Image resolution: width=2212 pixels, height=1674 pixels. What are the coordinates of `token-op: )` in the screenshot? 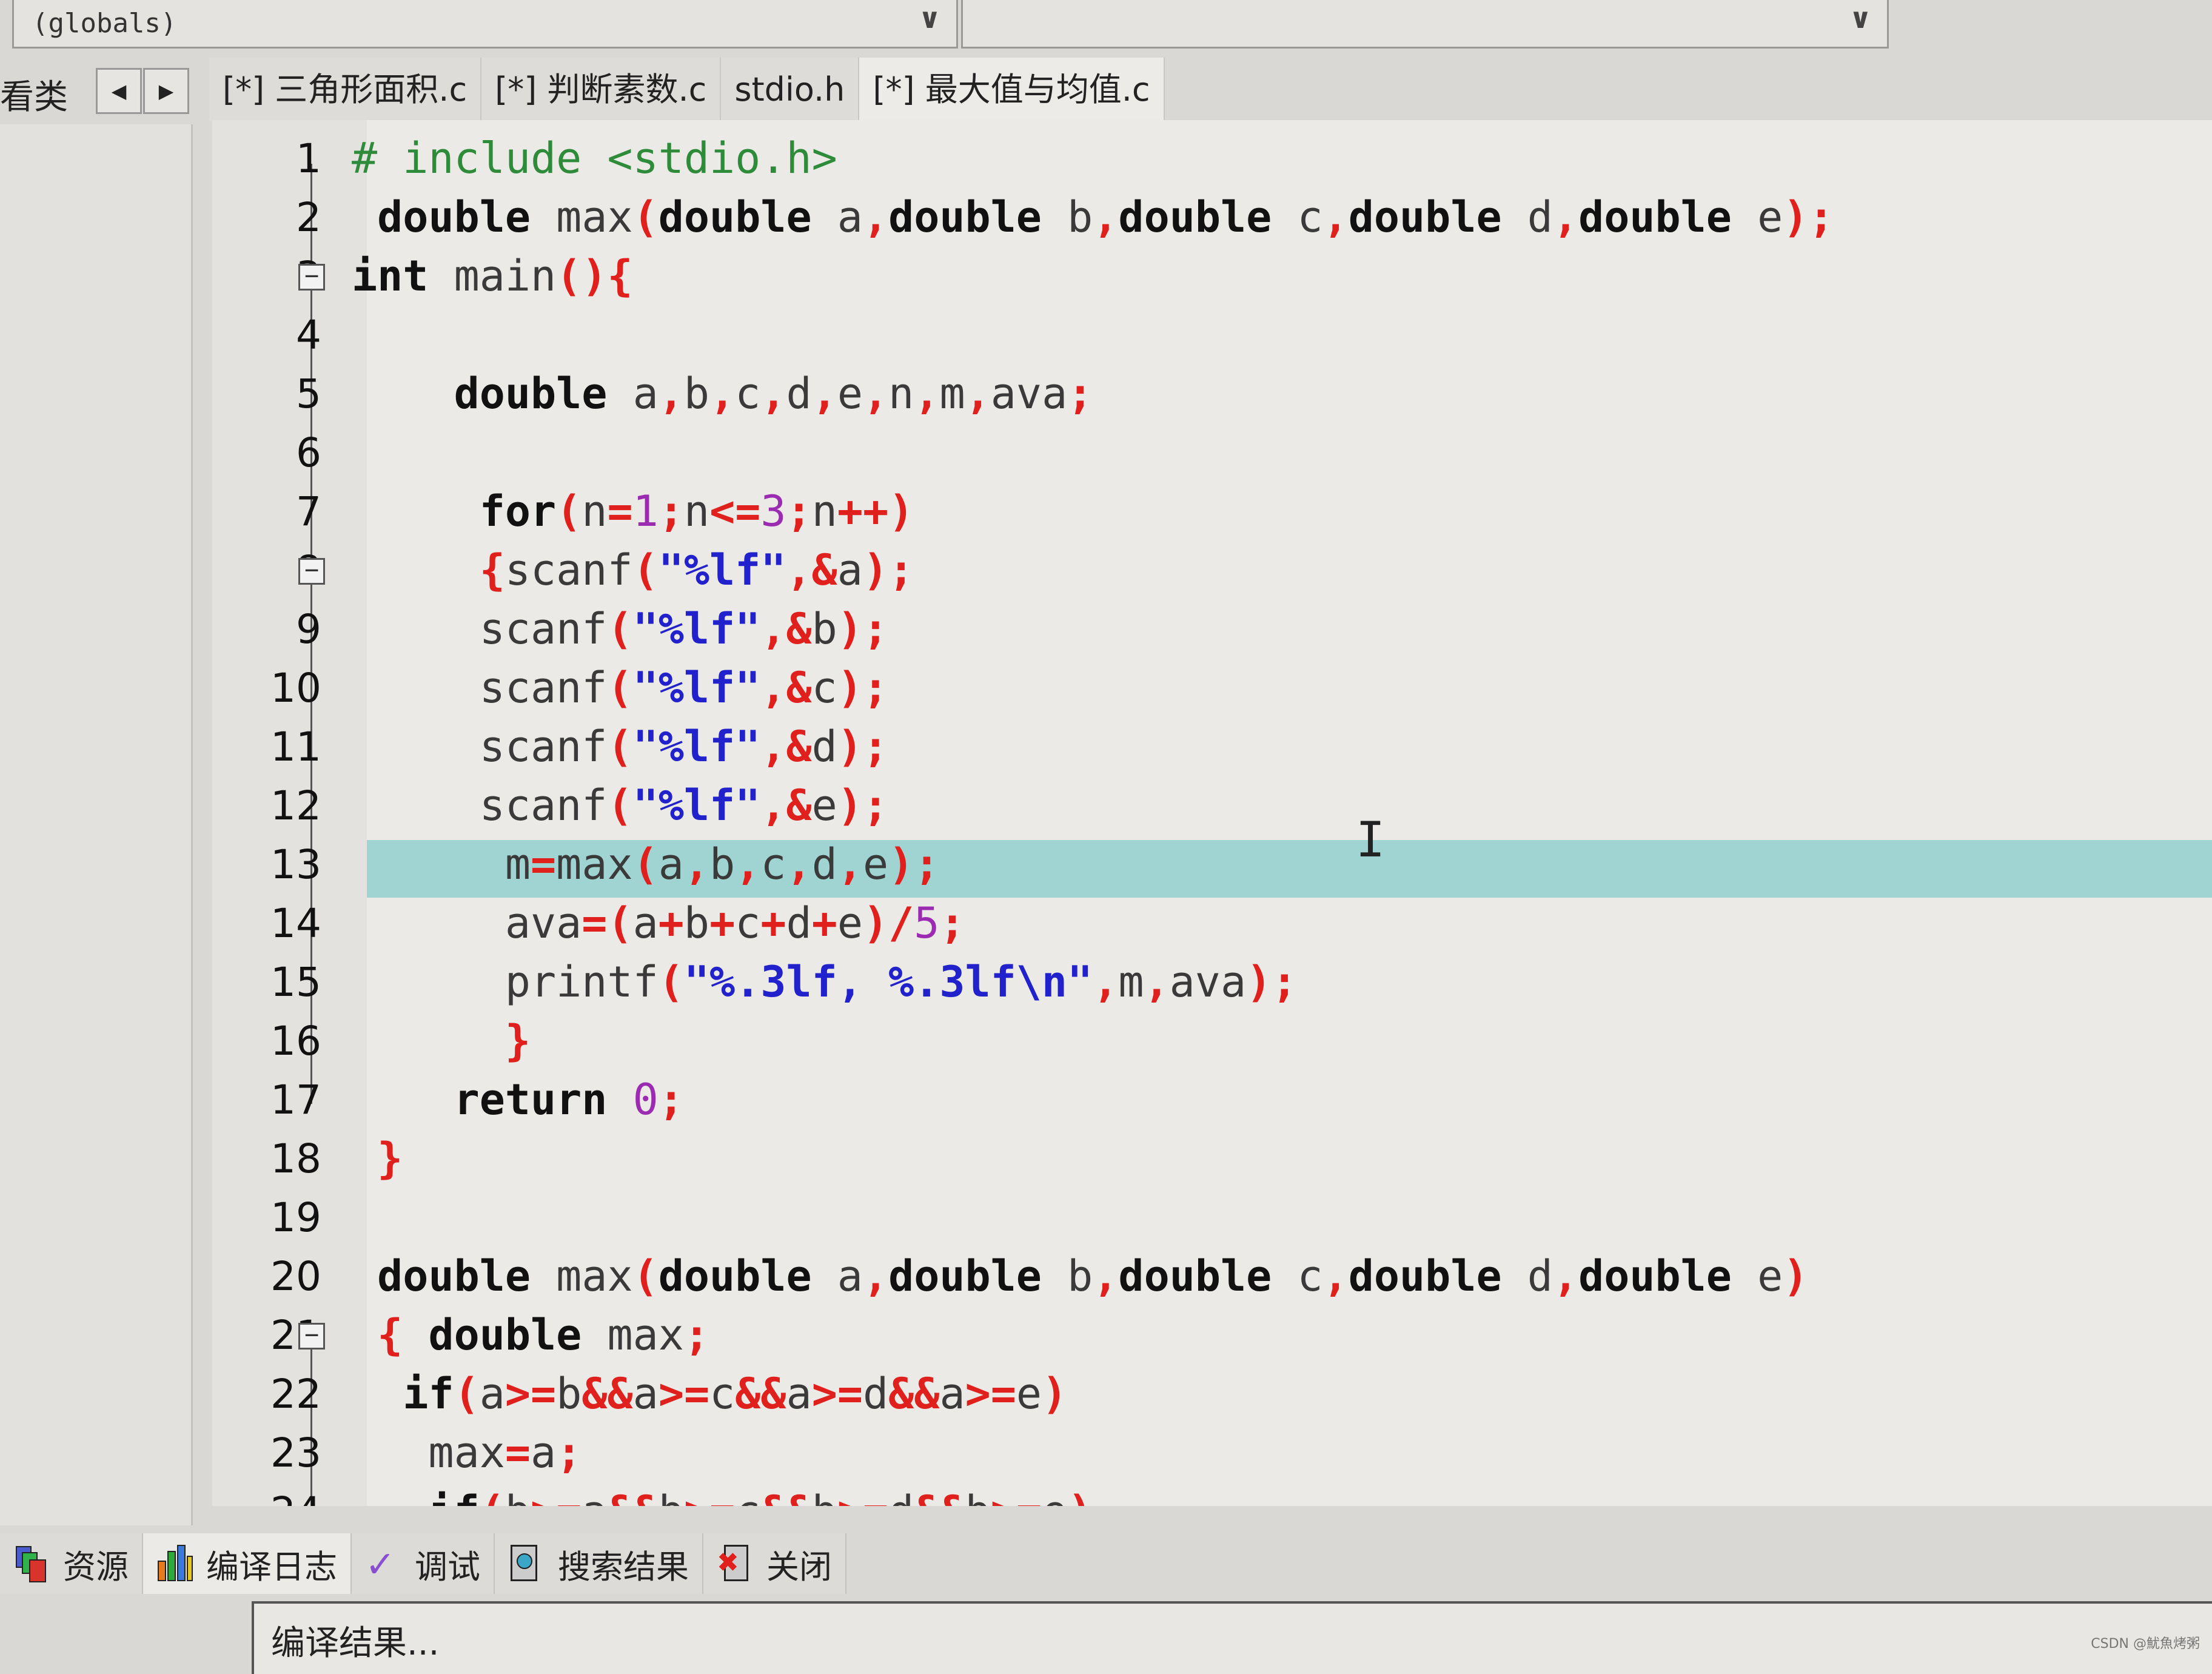 It's located at (1055, 1394).